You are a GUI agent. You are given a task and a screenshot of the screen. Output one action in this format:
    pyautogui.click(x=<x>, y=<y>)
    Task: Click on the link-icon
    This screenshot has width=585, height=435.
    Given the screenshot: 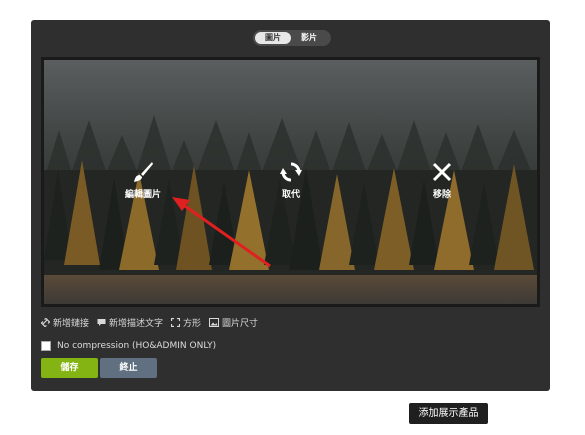 What is the action you would take?
    pyautogui.click(x=45, y=322)
    